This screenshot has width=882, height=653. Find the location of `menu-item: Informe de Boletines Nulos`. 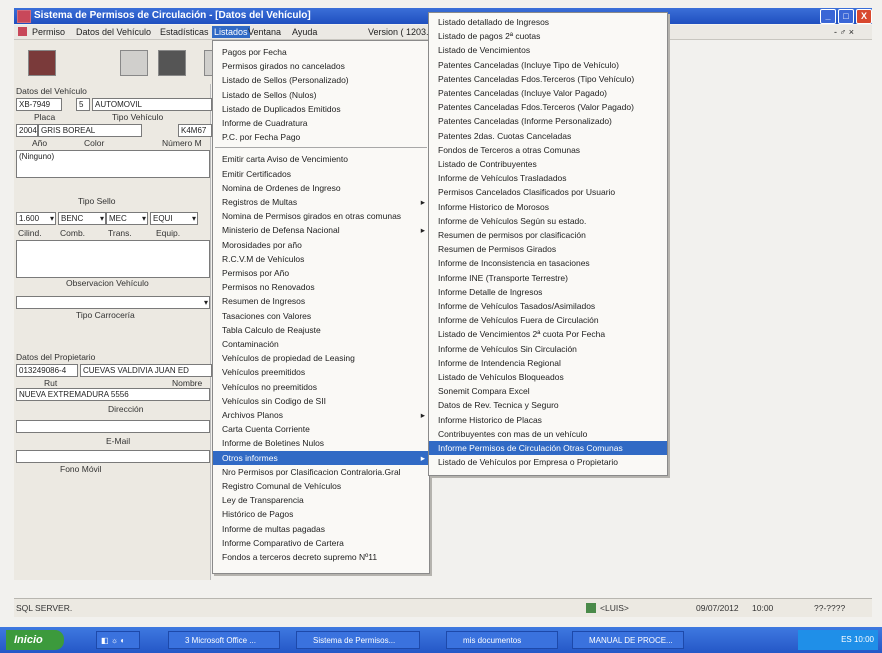

menu-item: Informe de Boletines Nulos is located at coordinates (321, 443).